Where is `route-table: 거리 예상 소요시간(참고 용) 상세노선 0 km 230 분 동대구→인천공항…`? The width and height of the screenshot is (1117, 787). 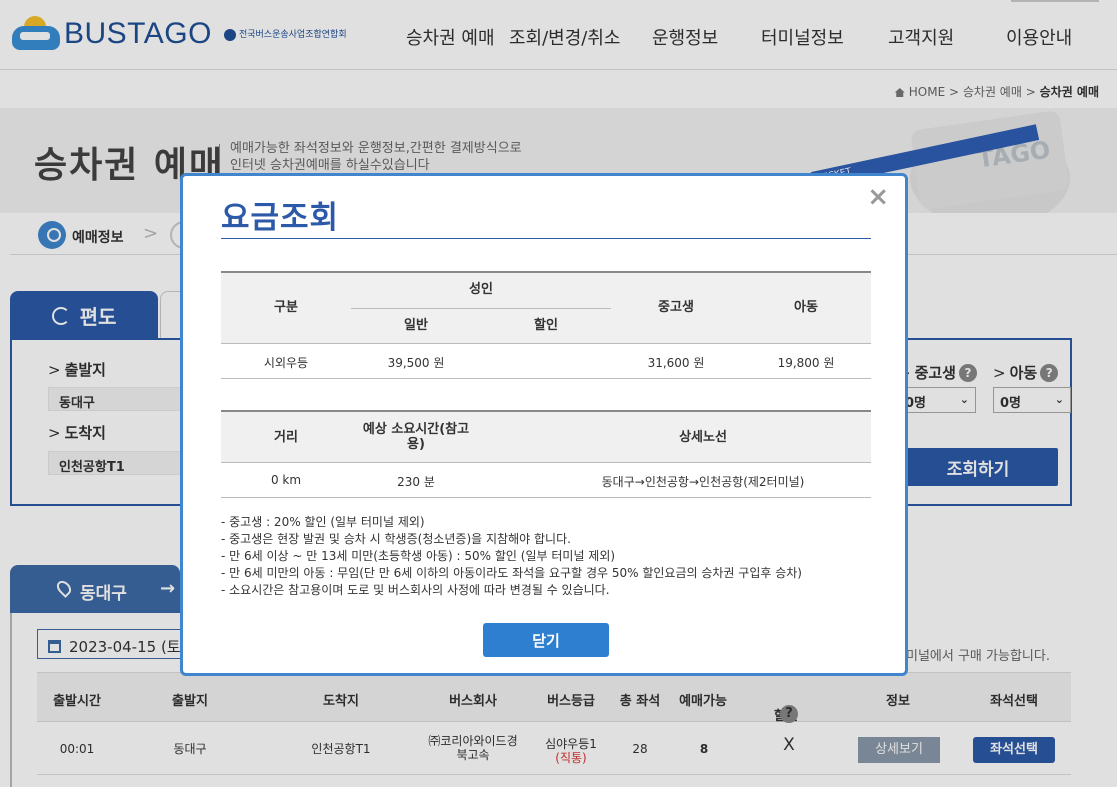 route-table: 거리 예상 소요시간(참고 용) 상세노선 0 km 230 분 동대구→인천공항… is located at coordinates (546, 454).